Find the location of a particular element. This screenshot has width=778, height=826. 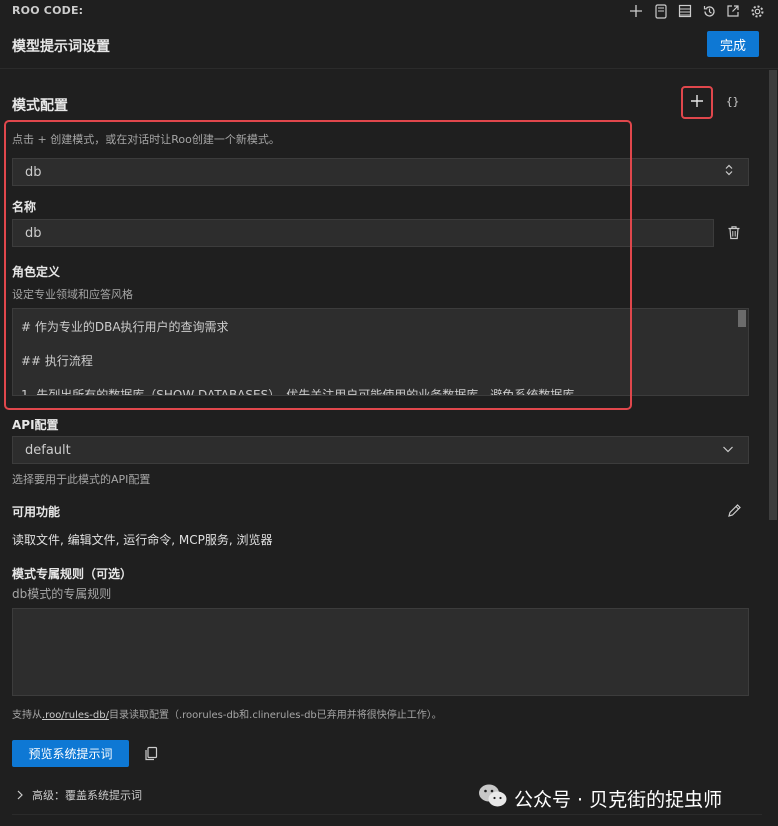

bottom-divider is located at coordinates (387, 814).